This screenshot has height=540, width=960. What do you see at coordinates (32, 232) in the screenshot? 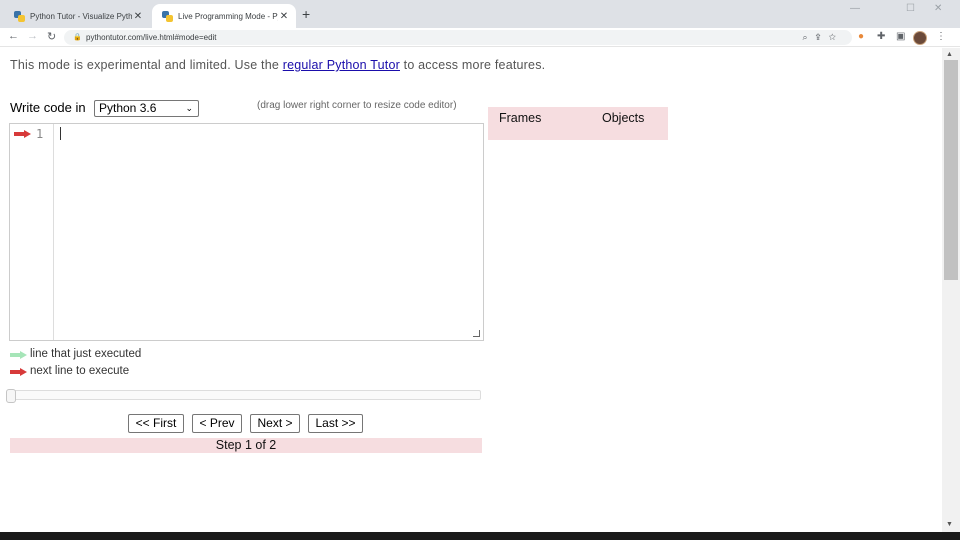
I see `editor-gutter: 1` at bounding box center [32, 232].